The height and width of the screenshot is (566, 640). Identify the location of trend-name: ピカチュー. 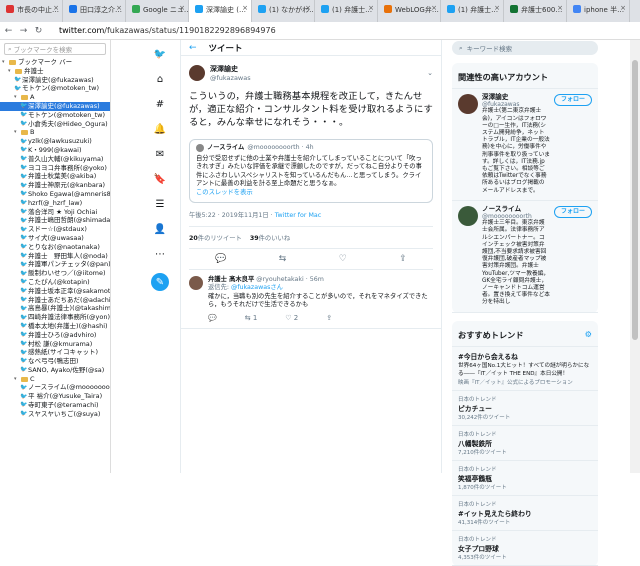
(525, 408).